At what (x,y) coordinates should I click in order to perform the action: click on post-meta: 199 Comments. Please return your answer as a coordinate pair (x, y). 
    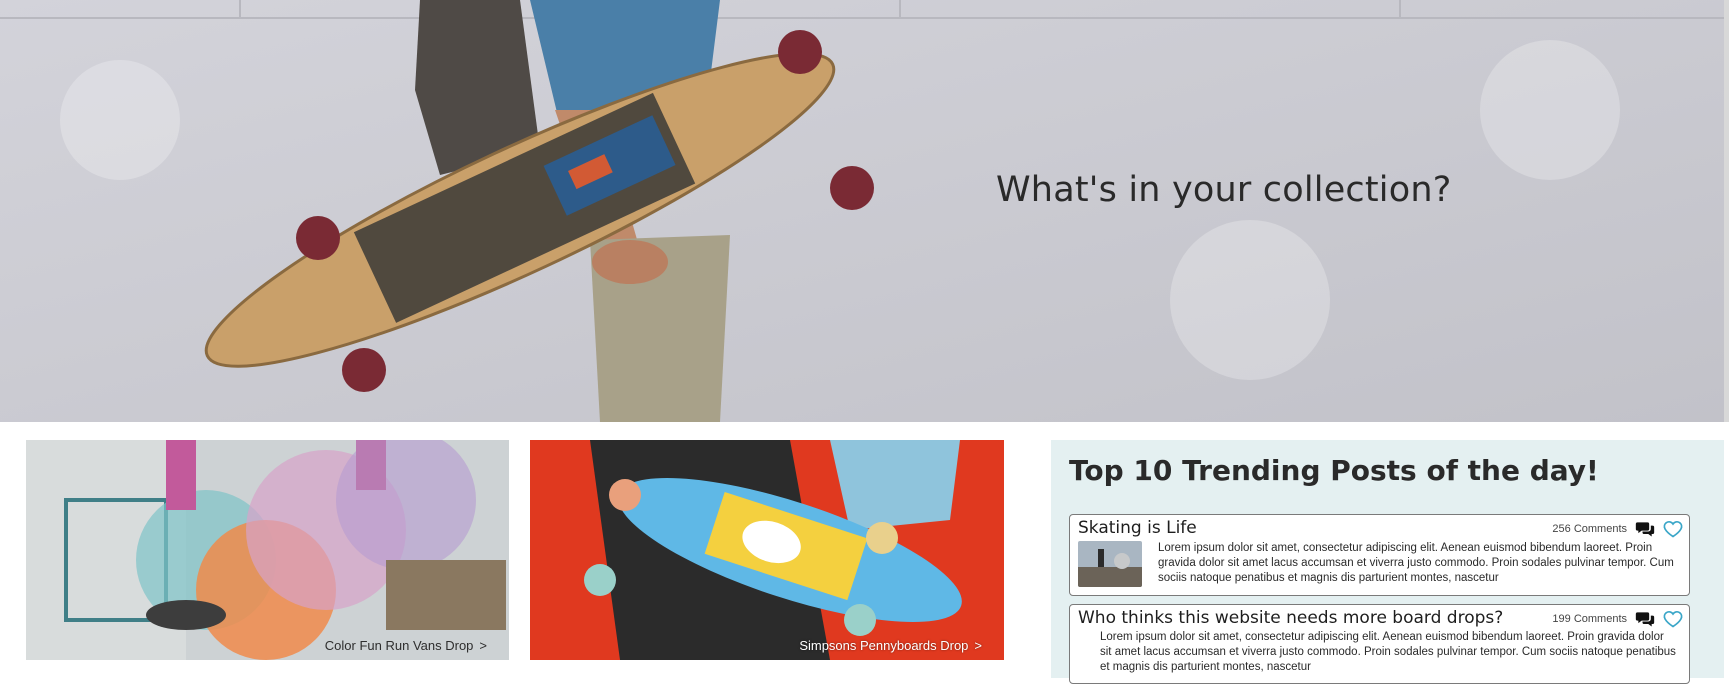
    Looking at the image, I should click on (1617, 619).